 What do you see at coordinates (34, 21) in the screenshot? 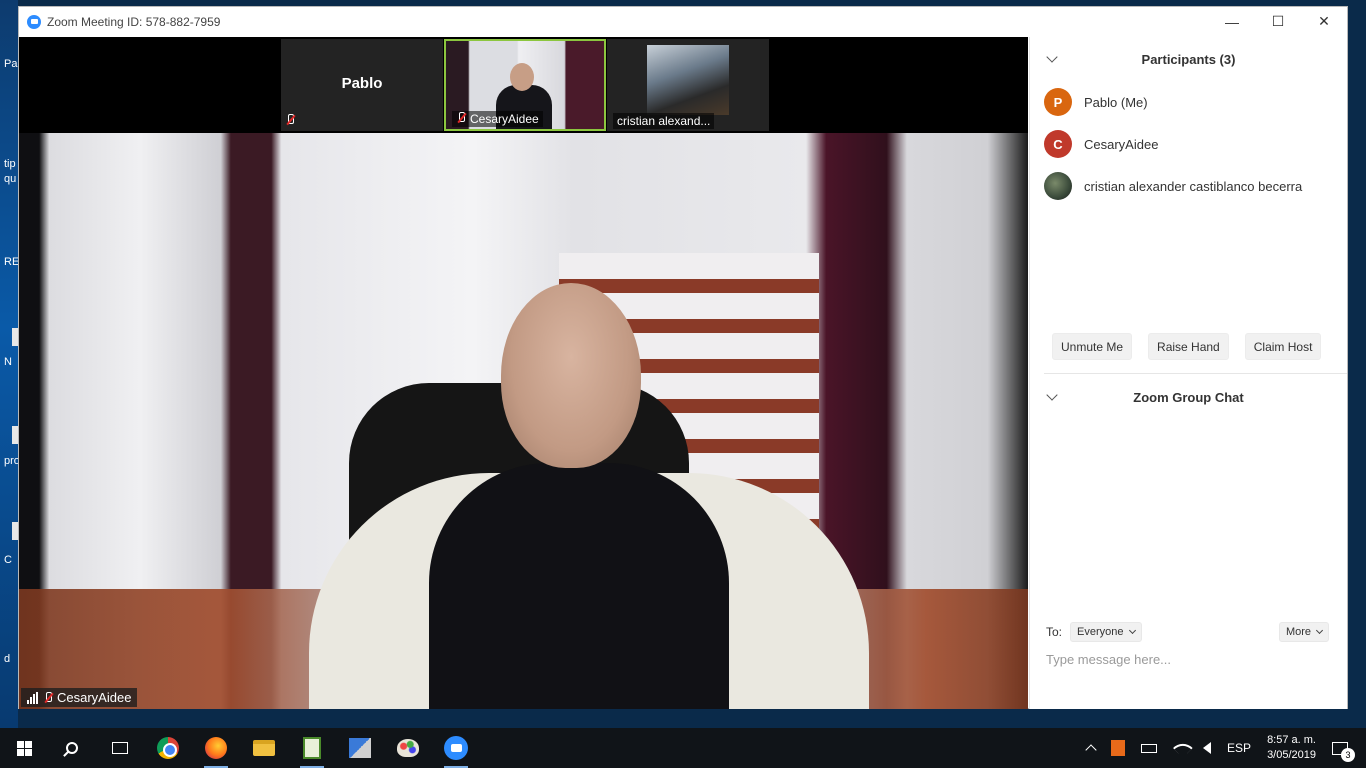
I see `zoom-logo-icon` at bounding box center [34, 21].